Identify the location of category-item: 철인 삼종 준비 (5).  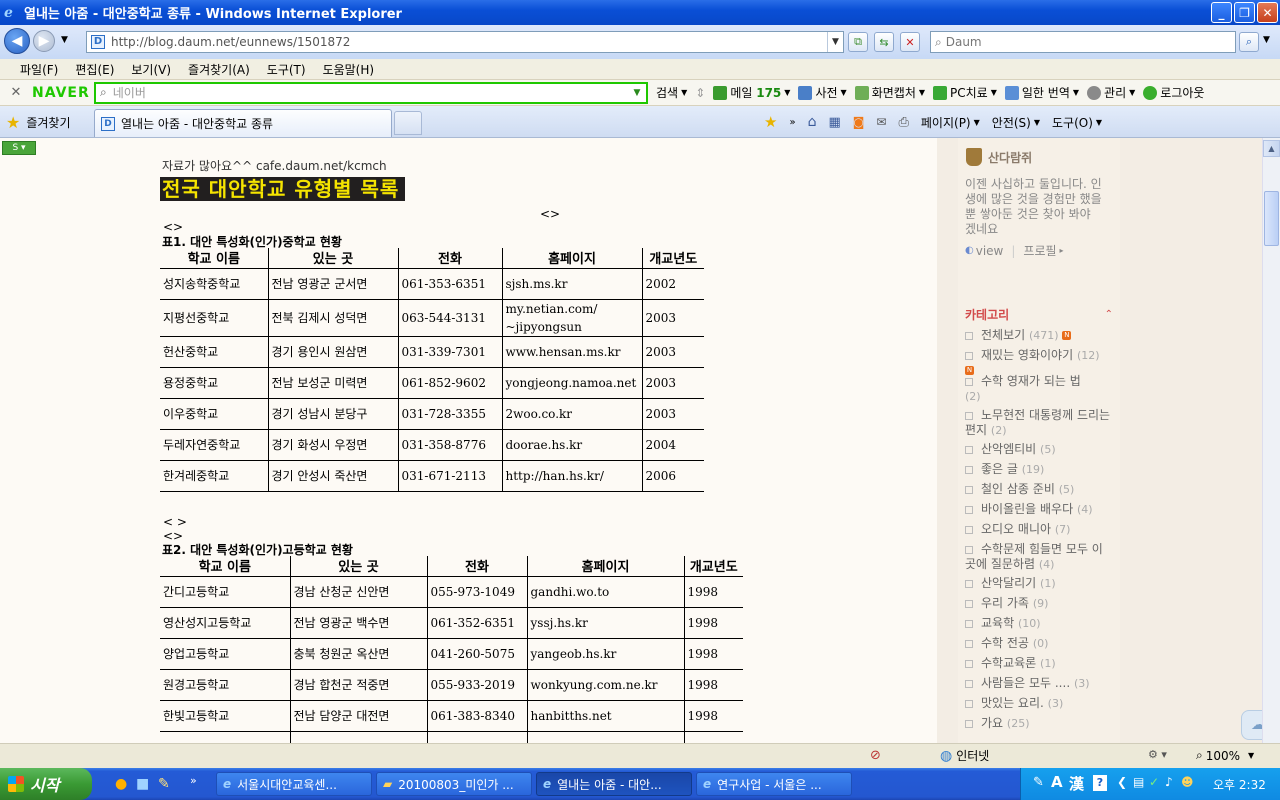
(1039, 492).